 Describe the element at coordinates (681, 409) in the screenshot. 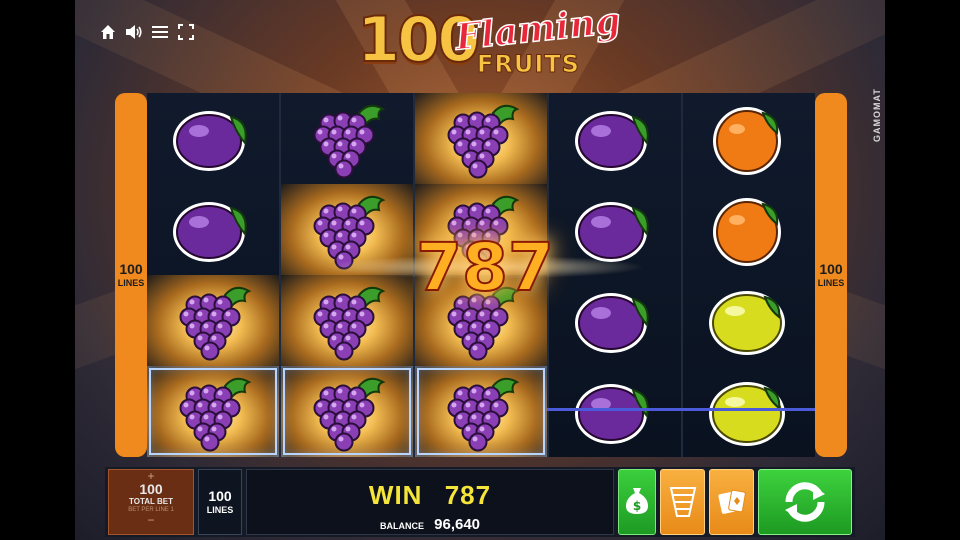

I see `payline` at that location.